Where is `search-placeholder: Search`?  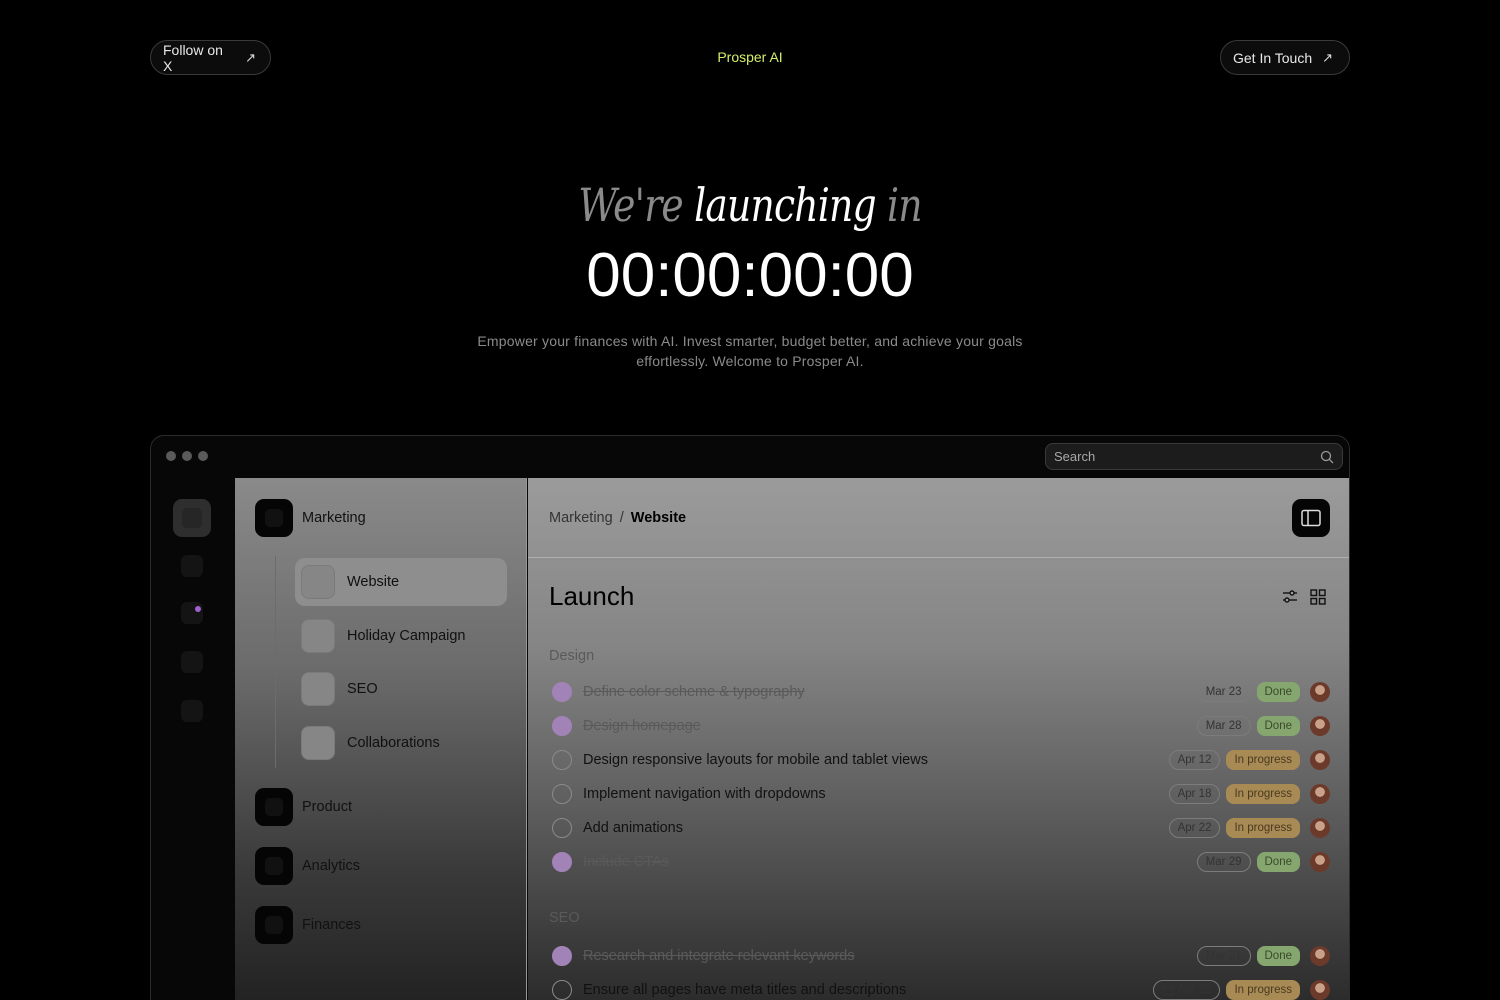
search-placeholder: Search is located at coordinates (1075, 456).